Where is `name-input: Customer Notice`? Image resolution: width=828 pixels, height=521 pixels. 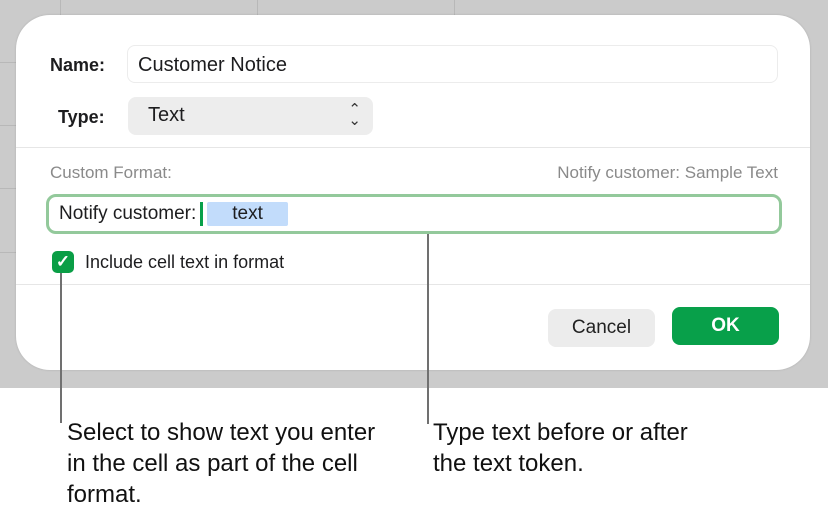
name-input: Customer Notice is located at coordinates (452, 64).